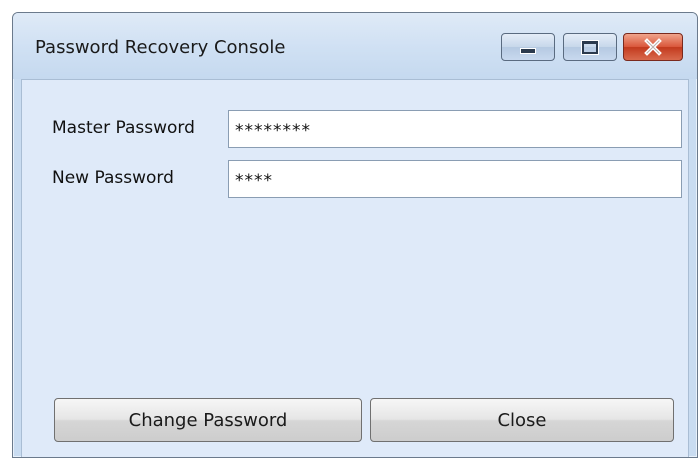 The height and width of the screenshot is (460, 700). What do you see at coordinates (160, 47) in the screenshot?
I see `window-title: Password Recovery Console` at bounding box center [160, 47].